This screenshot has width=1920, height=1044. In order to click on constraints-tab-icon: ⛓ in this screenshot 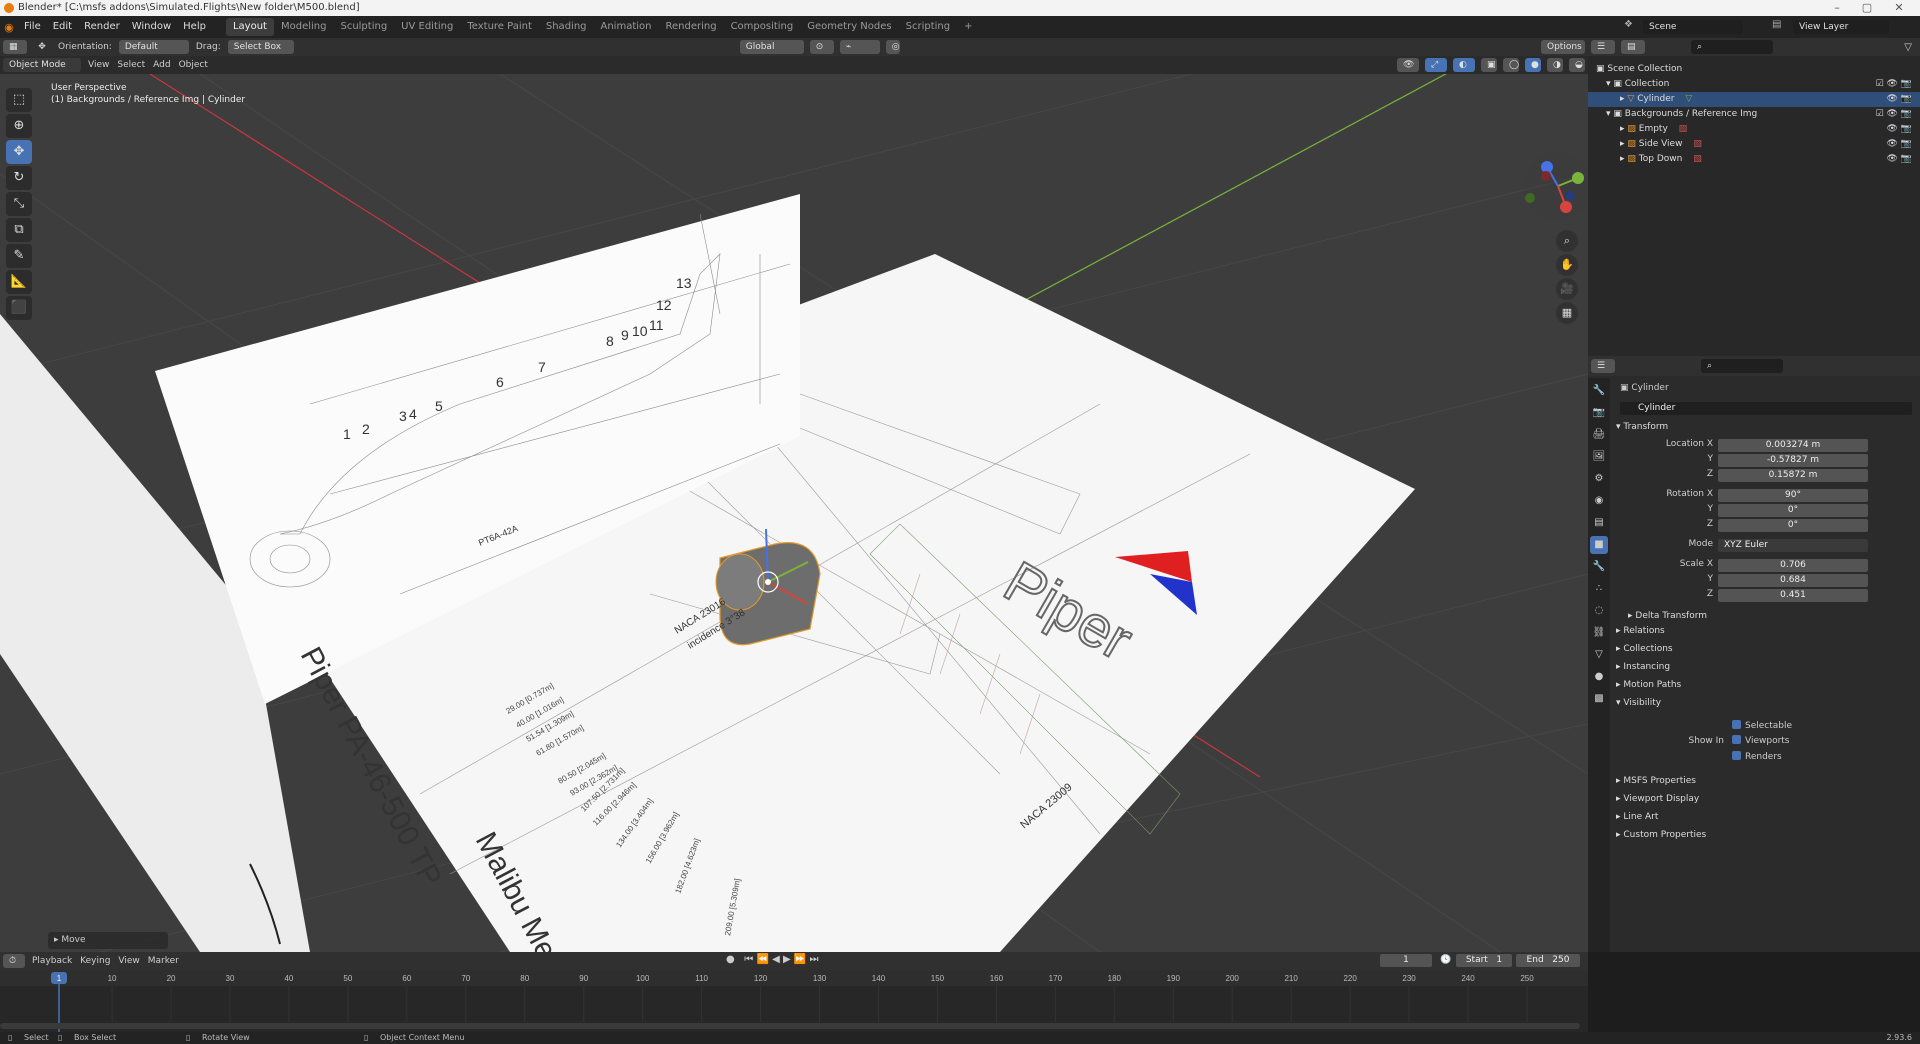, I will do `click(1599, 633)`.